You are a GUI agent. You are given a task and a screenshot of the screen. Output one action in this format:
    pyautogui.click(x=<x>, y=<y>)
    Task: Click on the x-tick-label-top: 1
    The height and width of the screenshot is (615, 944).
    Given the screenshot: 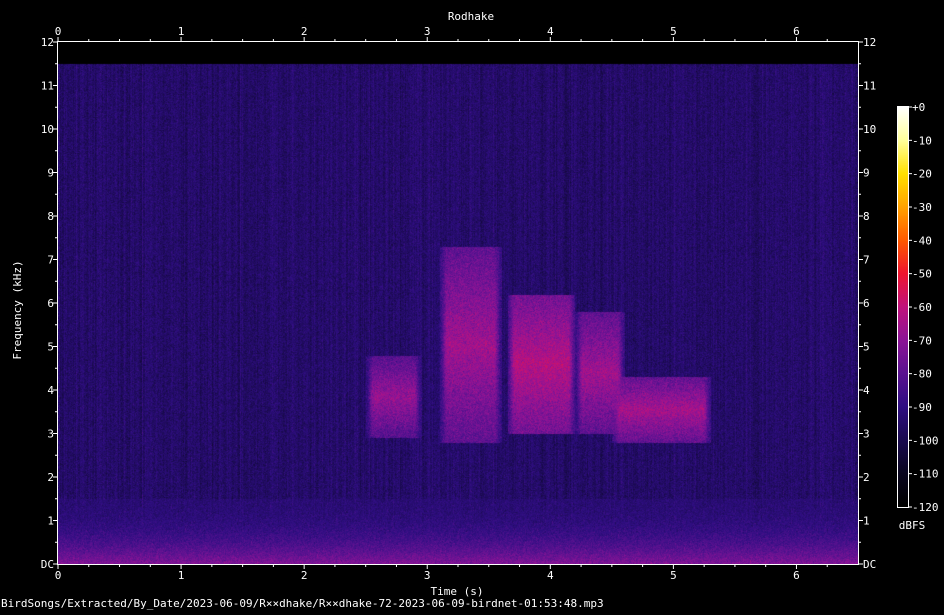 What is the action you would take?
    pyautogui.click(x=181, y=31)
    